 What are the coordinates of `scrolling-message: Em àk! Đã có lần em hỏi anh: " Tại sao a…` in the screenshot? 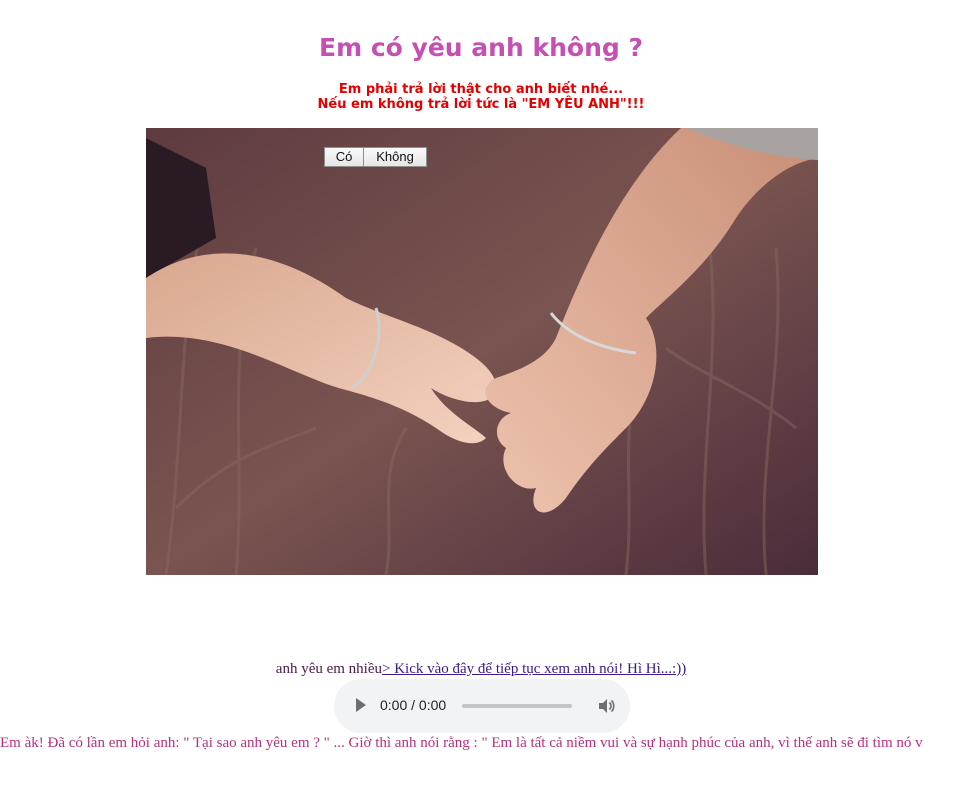 It's located at (461, 743).